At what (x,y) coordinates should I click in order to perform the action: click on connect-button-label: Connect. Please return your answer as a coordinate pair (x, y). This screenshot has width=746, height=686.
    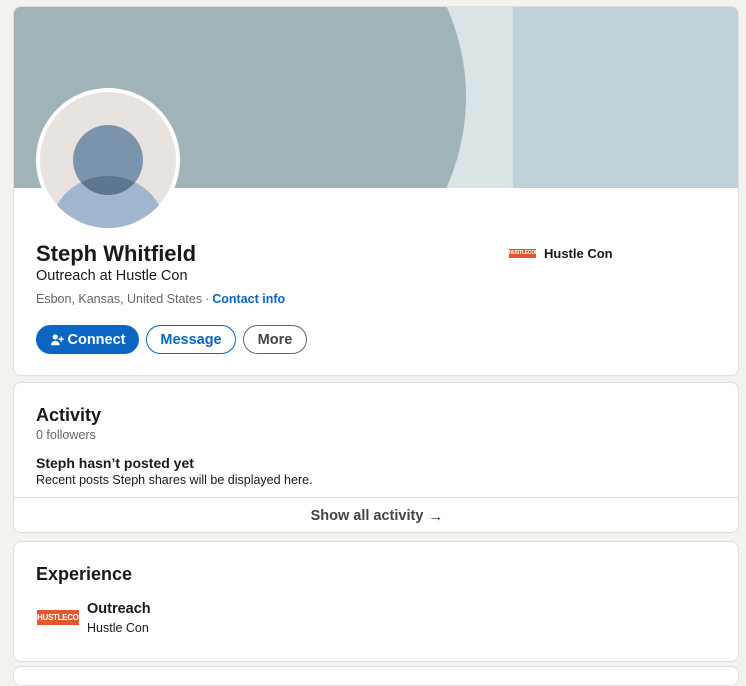
    Looking at the image, I should click on (96, 339).